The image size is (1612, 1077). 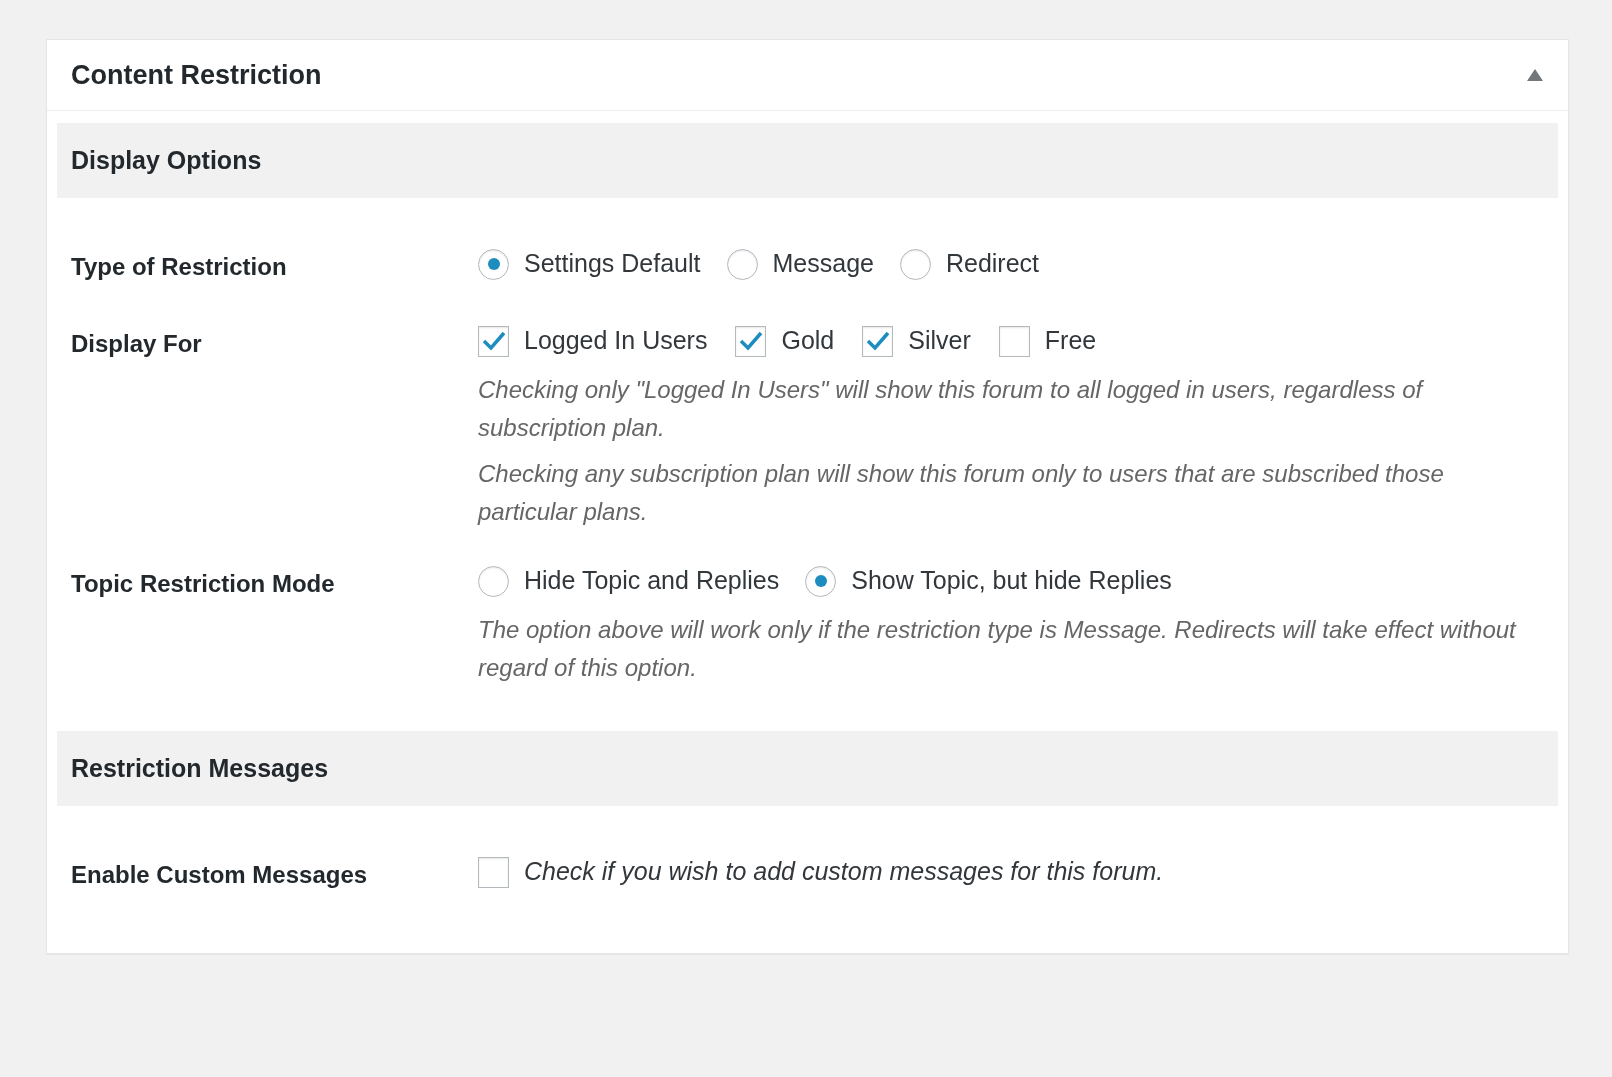 What do you see at coordinates (166, 160) in the screenshot?
I see `section-title: Display Options` at bounding box center [166, 160].